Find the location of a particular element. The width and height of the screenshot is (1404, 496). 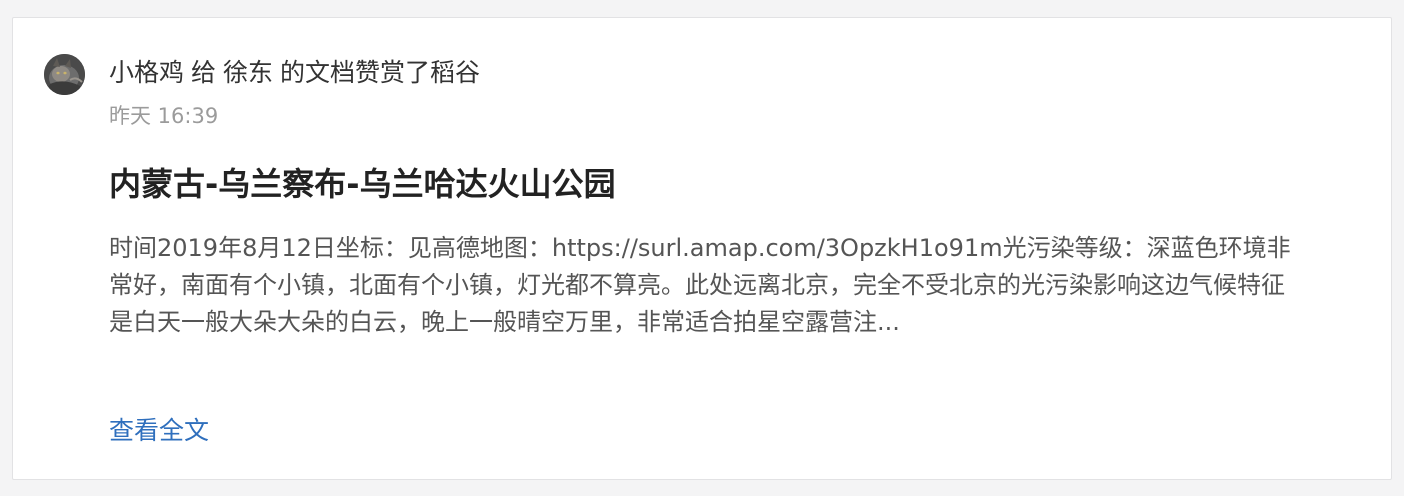

action-text: 的文档赞赏了稻谷 is located at coordinates (380, 72).